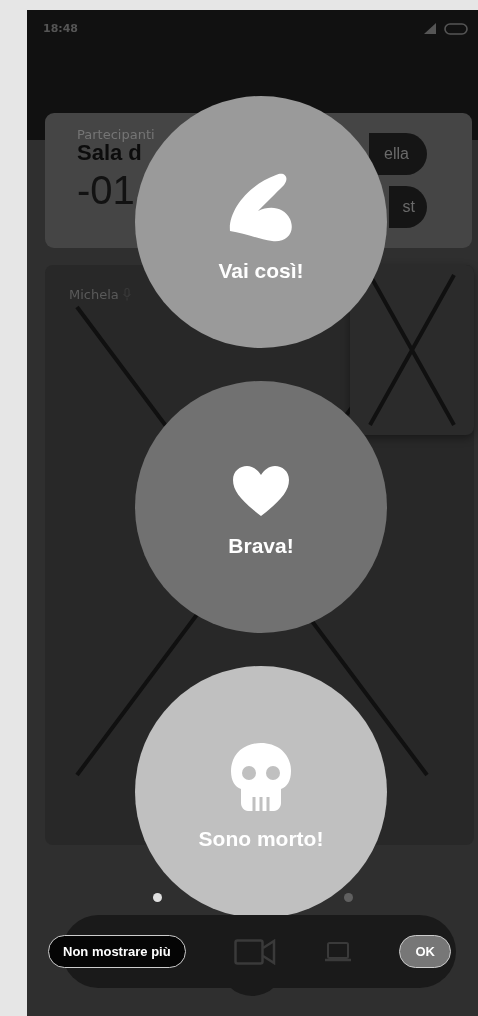  I want to click on dismiss-button: Non mostrare più, so click(117, 951).